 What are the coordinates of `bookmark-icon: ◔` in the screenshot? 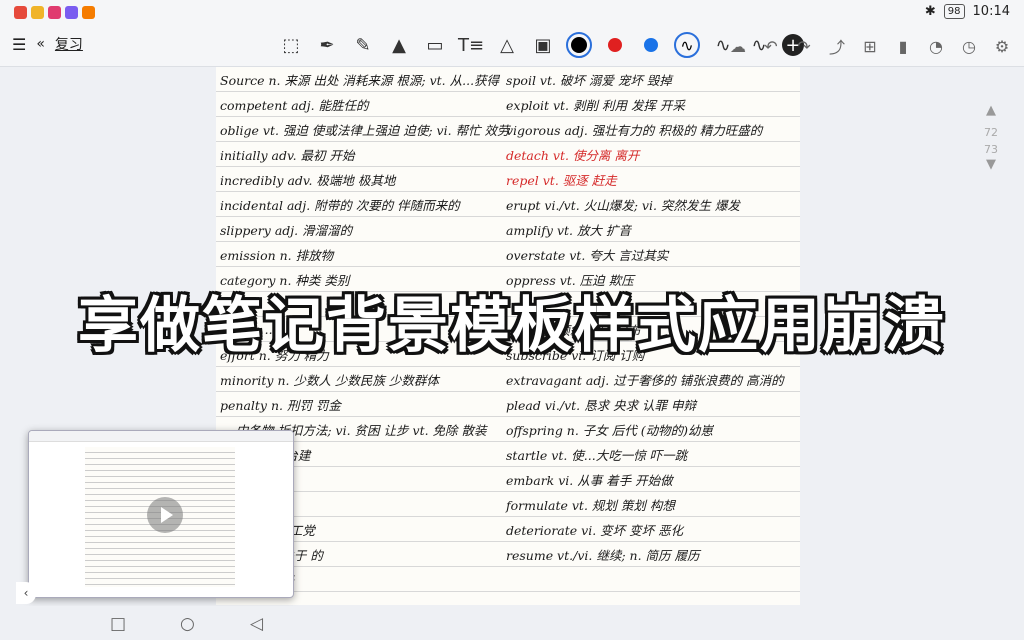 It's located at (936, 46).